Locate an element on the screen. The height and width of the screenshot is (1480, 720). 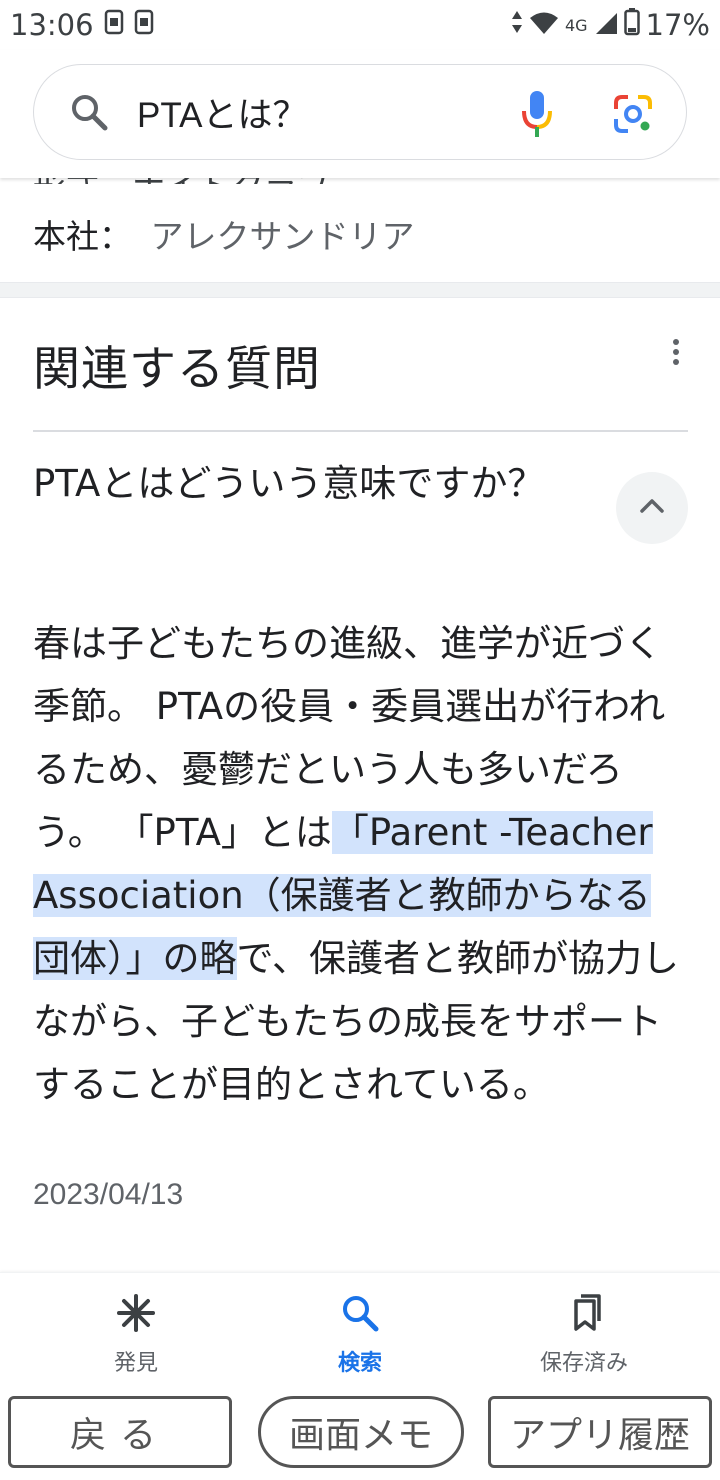
system-button-bar: 戻る 画面メモ アプリ履歴 is located at coordinates (360, 1435).